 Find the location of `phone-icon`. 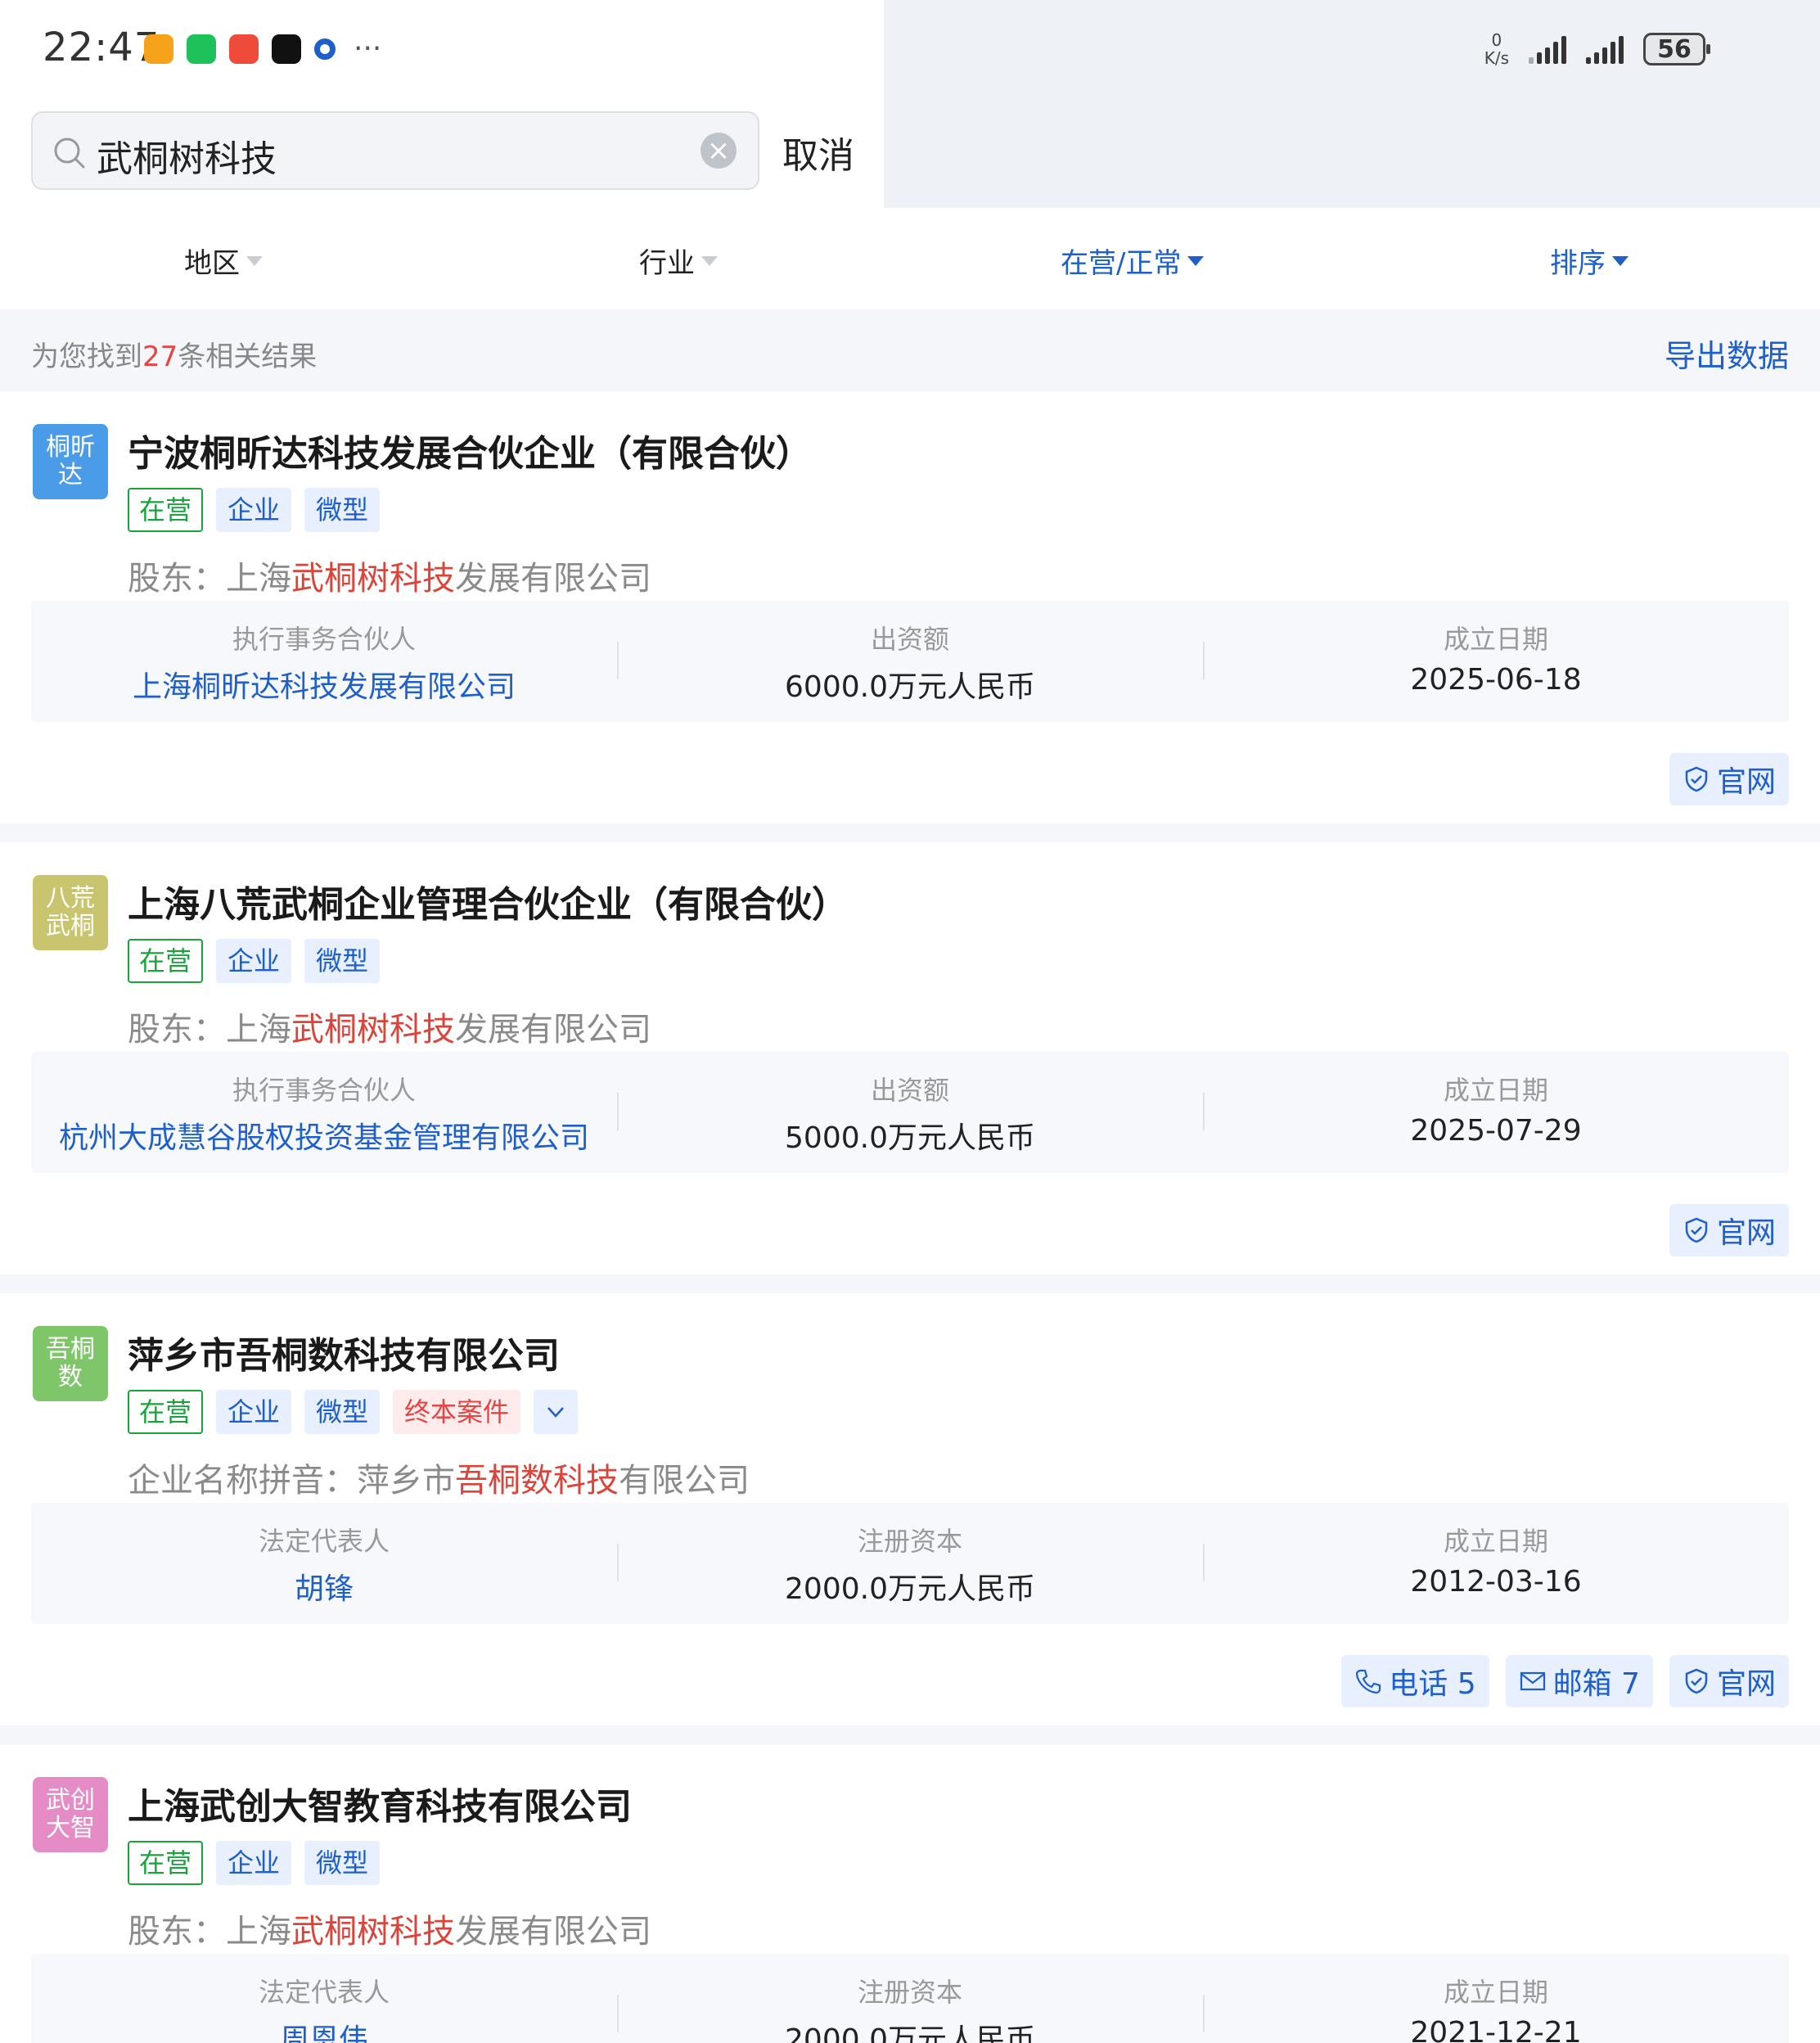

phone-icon is located at coordinates (1368, 1681).